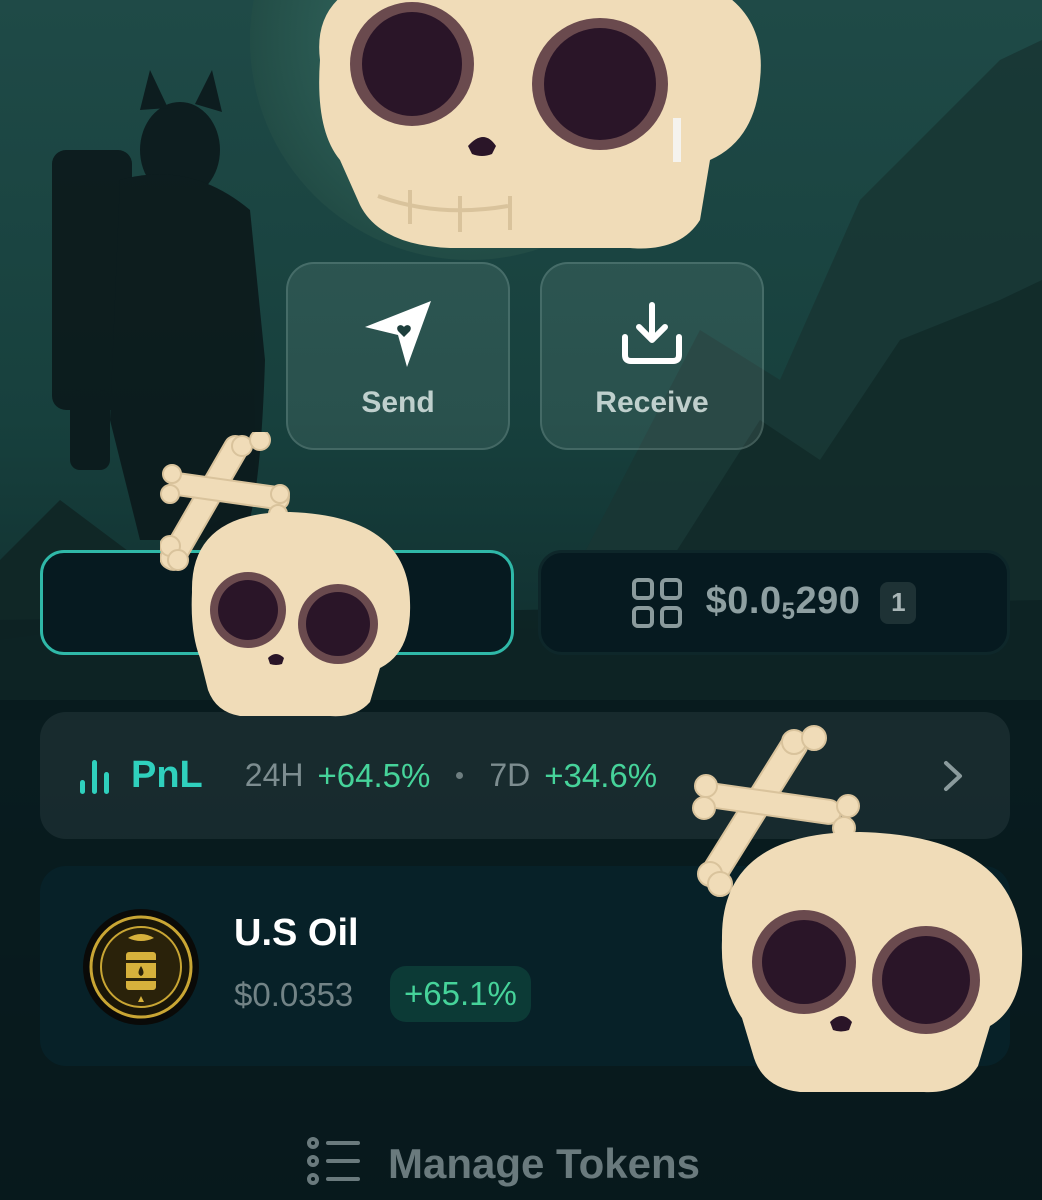  Describe the element at coordinates (857, 909) in the screenshot. I see `skull-sticker-bottom` at that location.